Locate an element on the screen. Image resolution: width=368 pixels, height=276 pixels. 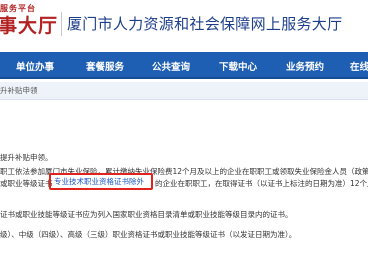
content-line-1: 提升补贴申领。 is located at coordinates (26, 157).